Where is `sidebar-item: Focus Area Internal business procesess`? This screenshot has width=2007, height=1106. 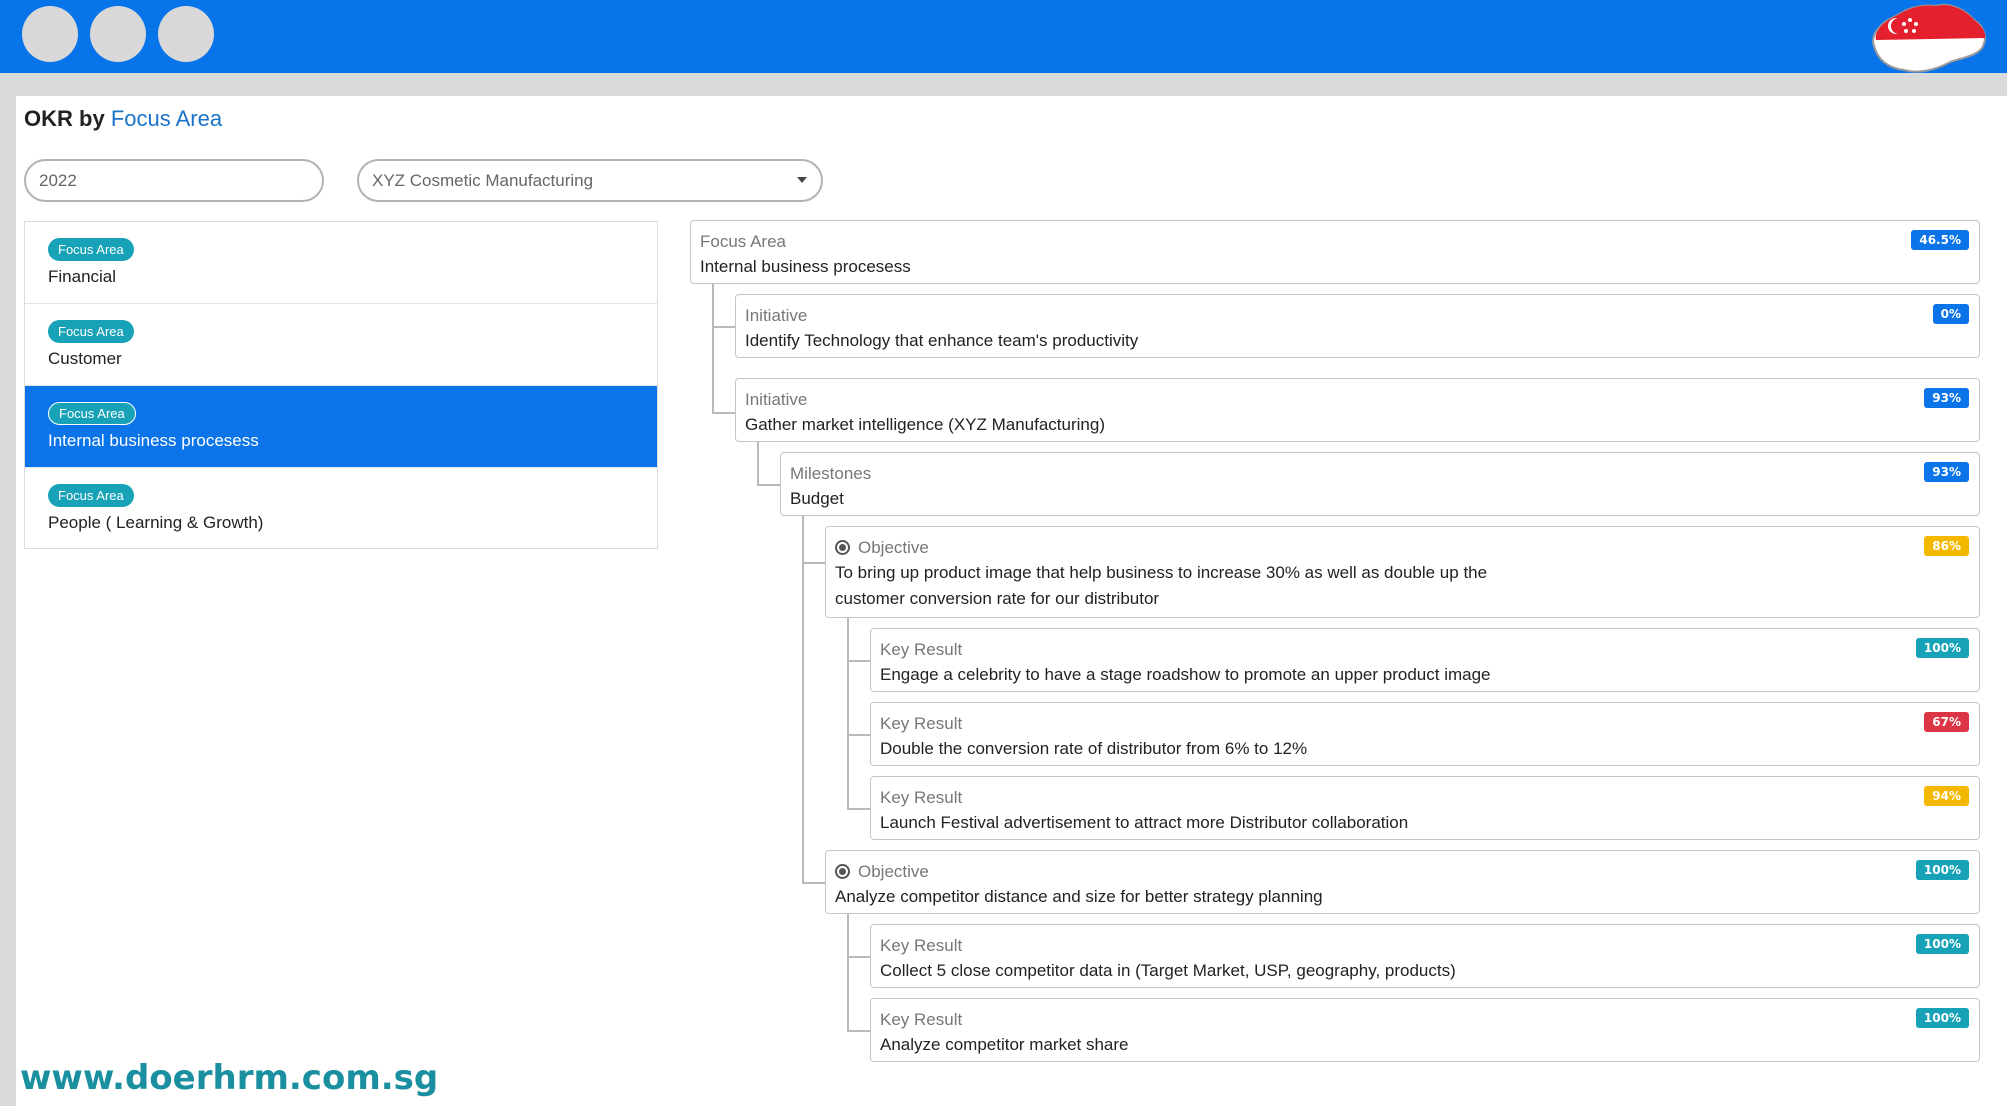
sidebar-item: Focus Area Internal business procesess is located at coordinates (341, 427).